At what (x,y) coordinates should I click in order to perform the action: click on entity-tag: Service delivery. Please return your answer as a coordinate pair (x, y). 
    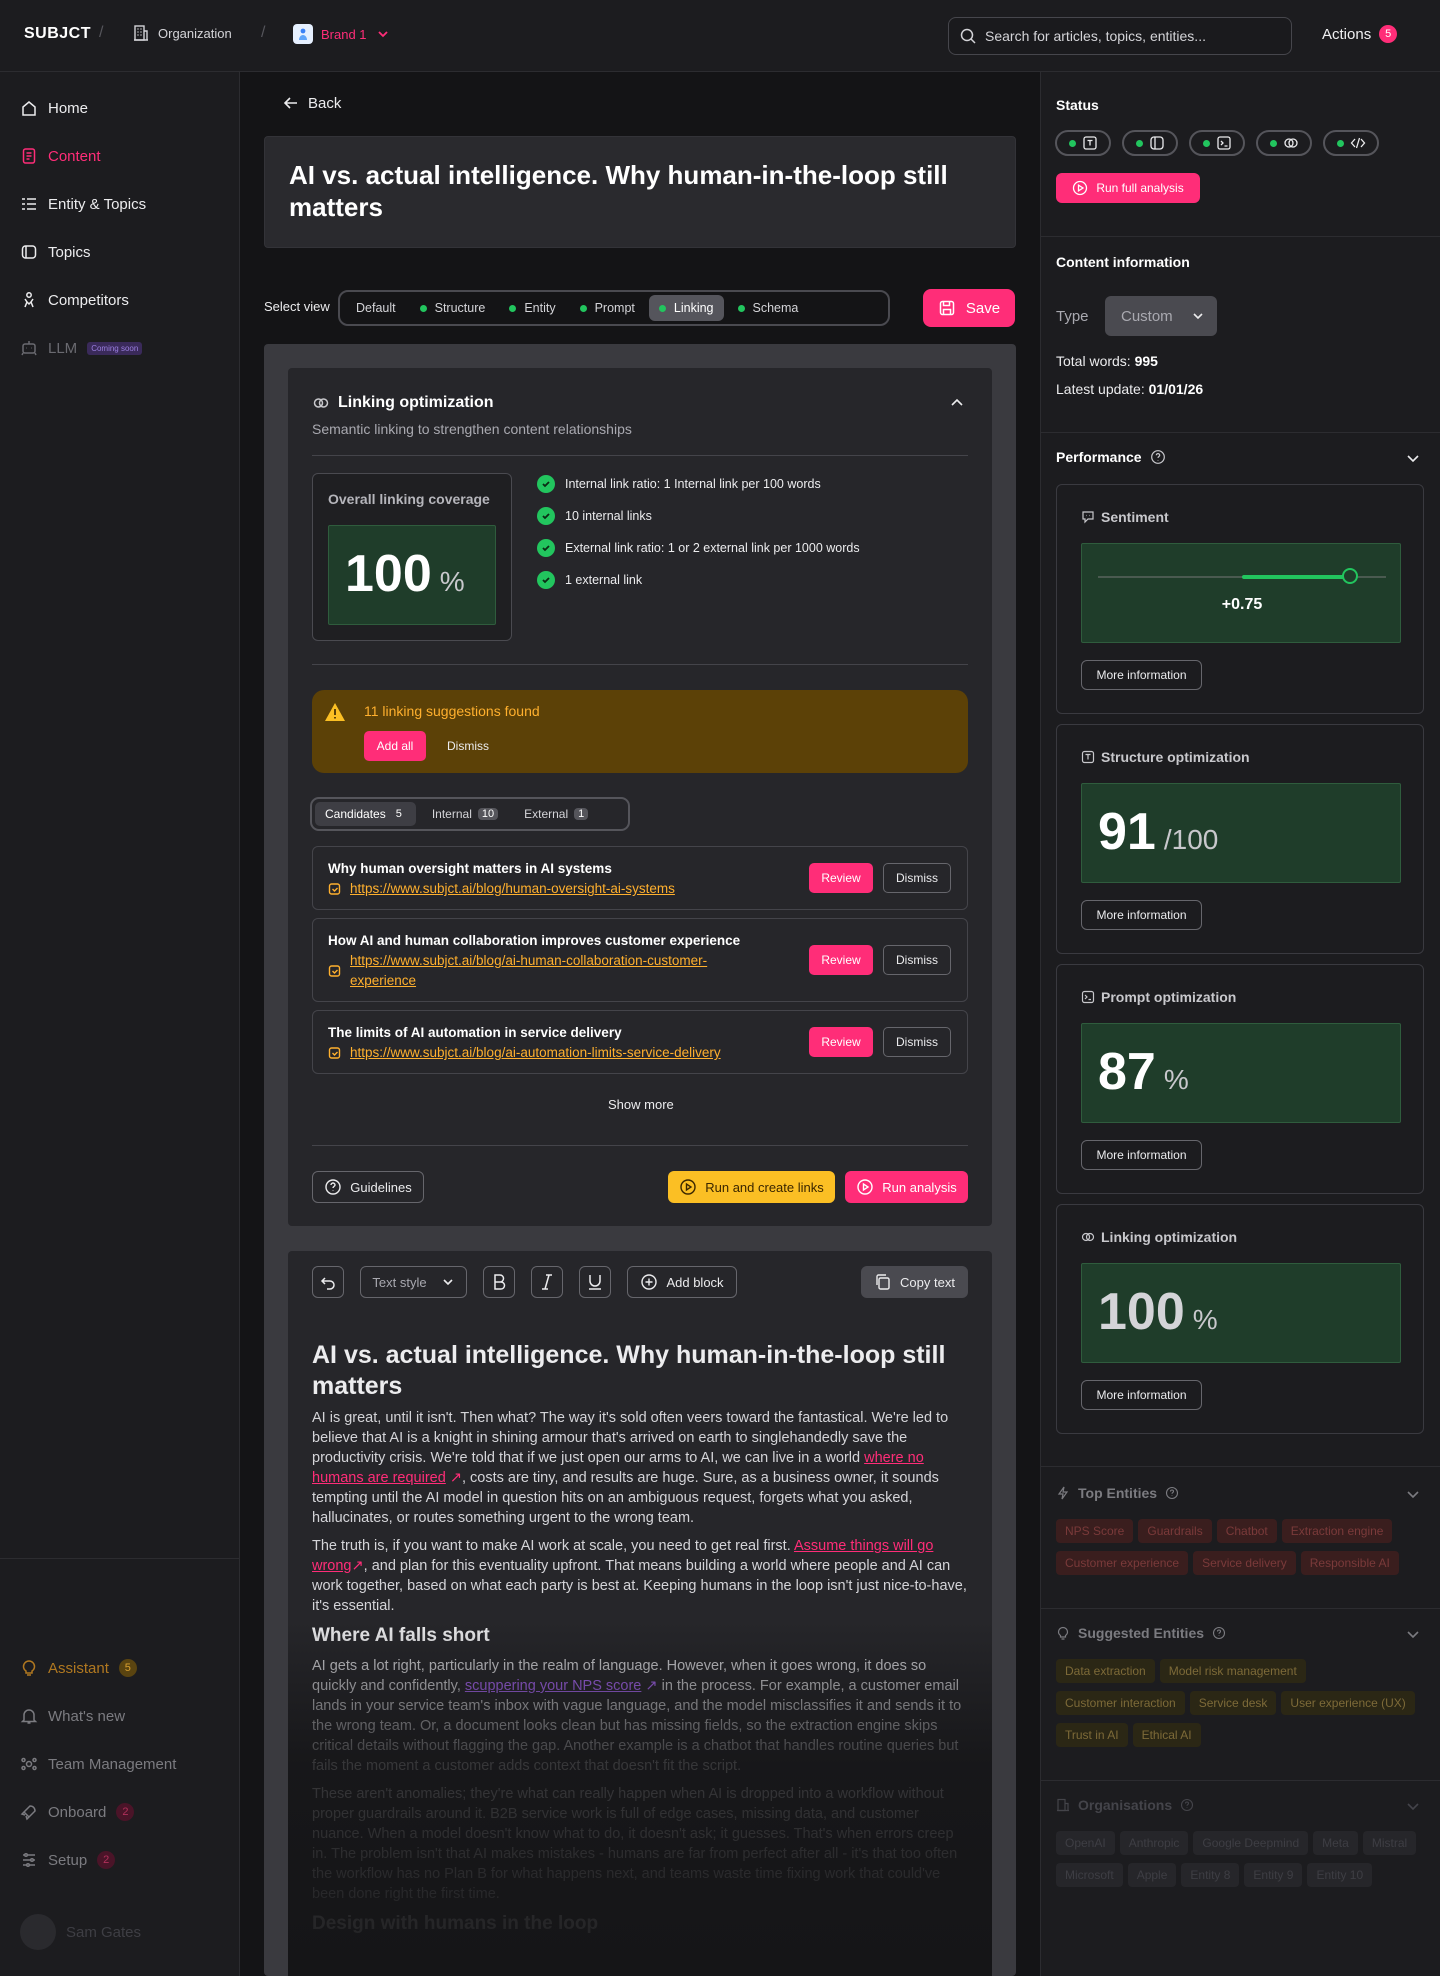
    Looking at the image, I should click on (1244, 1563).